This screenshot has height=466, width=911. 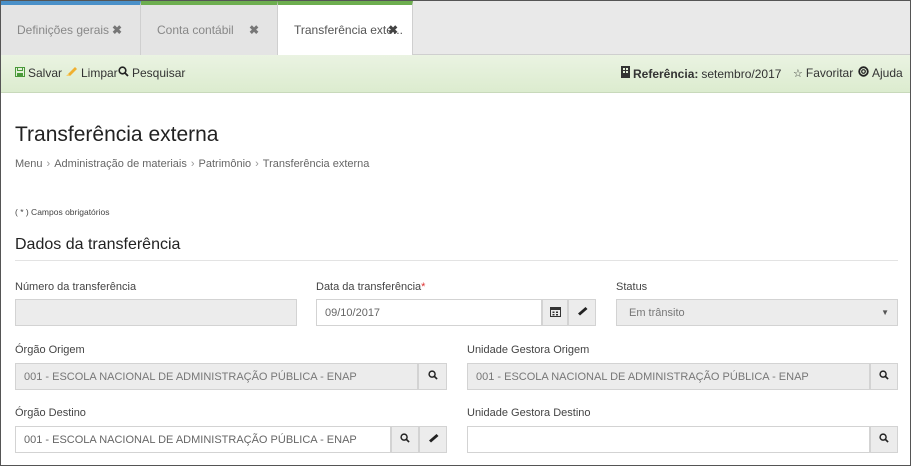 What do you see at coordinates (120, 164) in the screenshot?
I see `breadcrumb-item-administracao: Administração de materiais` at bounding box center [120, 164].